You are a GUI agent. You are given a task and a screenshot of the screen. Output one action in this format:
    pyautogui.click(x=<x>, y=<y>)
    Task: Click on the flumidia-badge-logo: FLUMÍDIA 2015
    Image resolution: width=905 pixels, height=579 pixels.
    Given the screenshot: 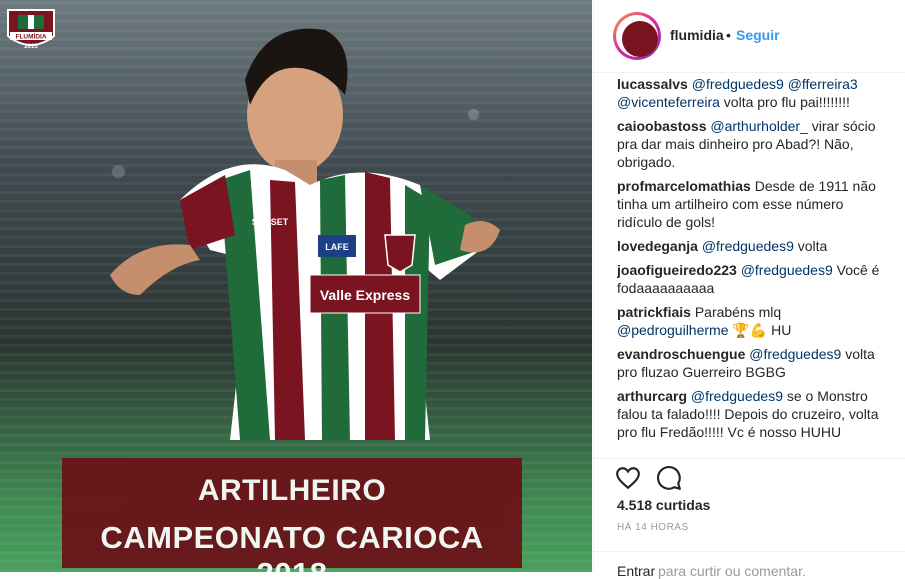 What is the action you would take?
    pyautogui.click(x=31, y=29)
    